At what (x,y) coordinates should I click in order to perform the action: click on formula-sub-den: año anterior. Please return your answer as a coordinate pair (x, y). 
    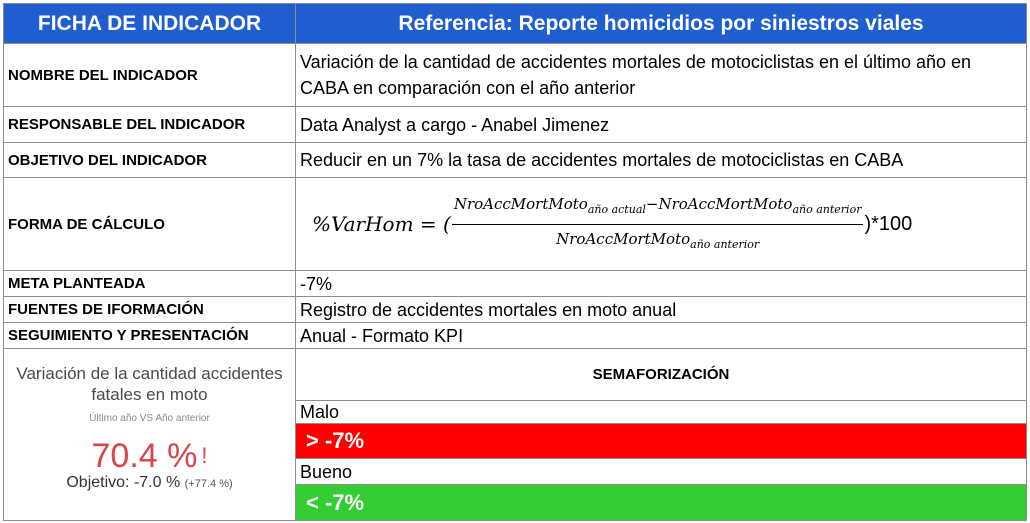
    Looking at the image, I should click on (725, 244).